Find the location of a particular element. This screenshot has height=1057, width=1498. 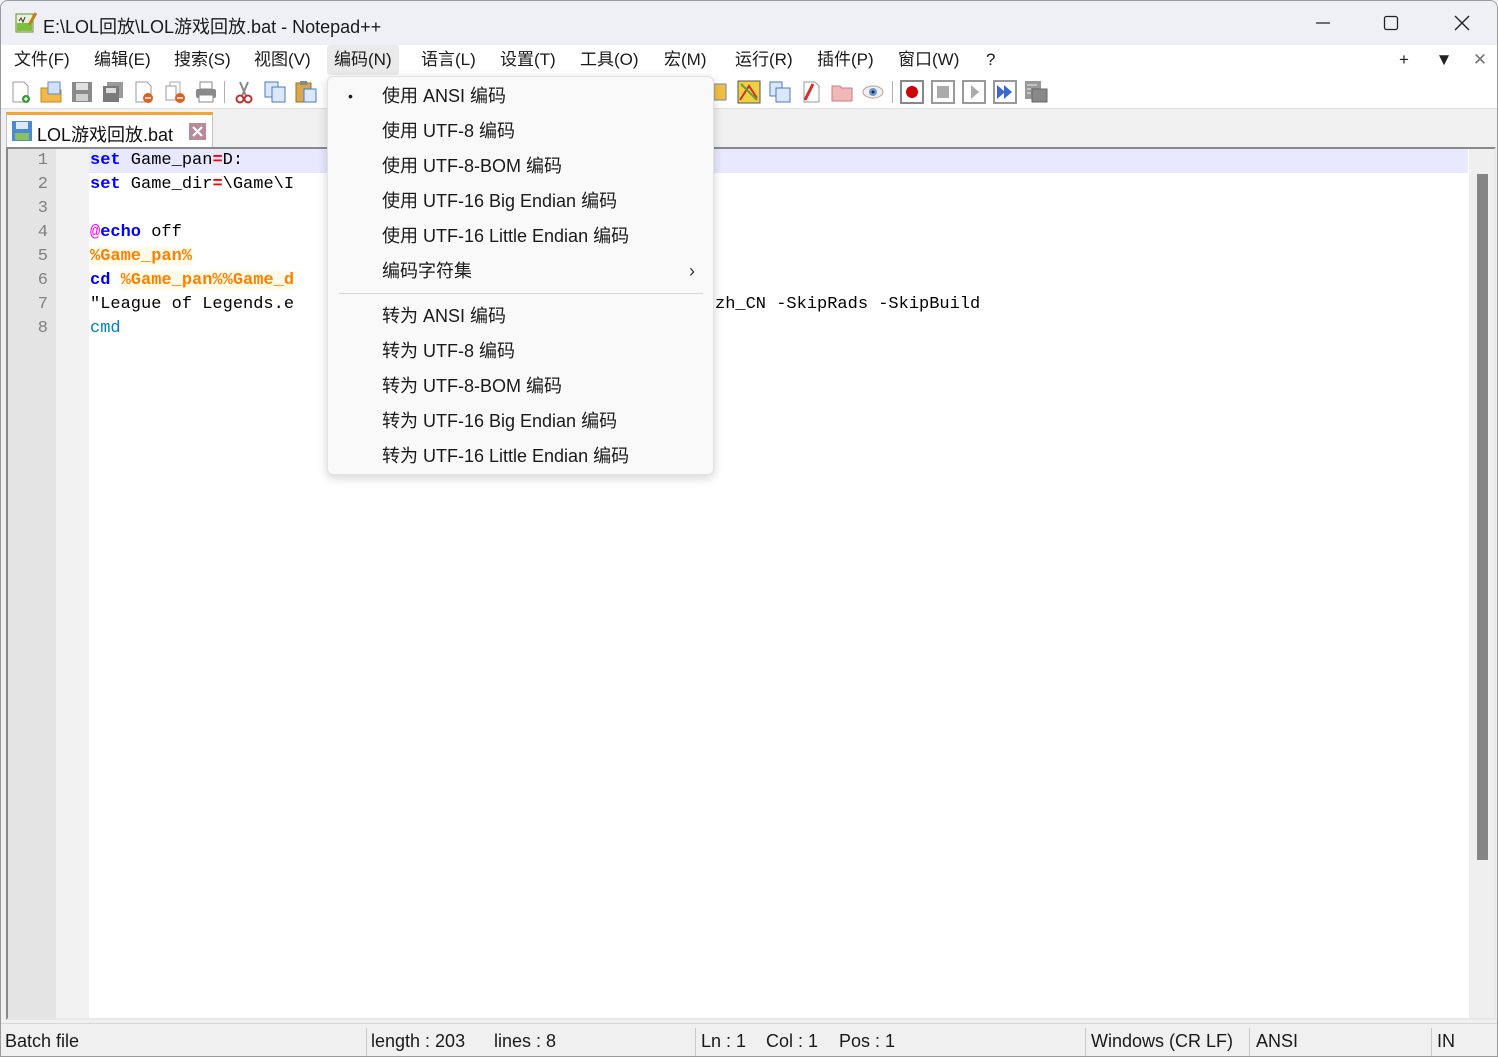

paste-icon is located at coordinates (306, 92).